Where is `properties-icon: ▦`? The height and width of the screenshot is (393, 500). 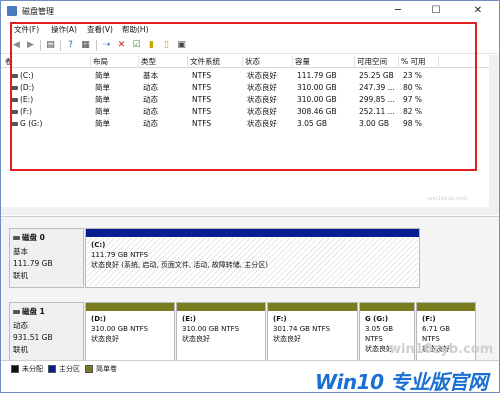 properties-icon: ▦ is located at coordinates (85, 45).